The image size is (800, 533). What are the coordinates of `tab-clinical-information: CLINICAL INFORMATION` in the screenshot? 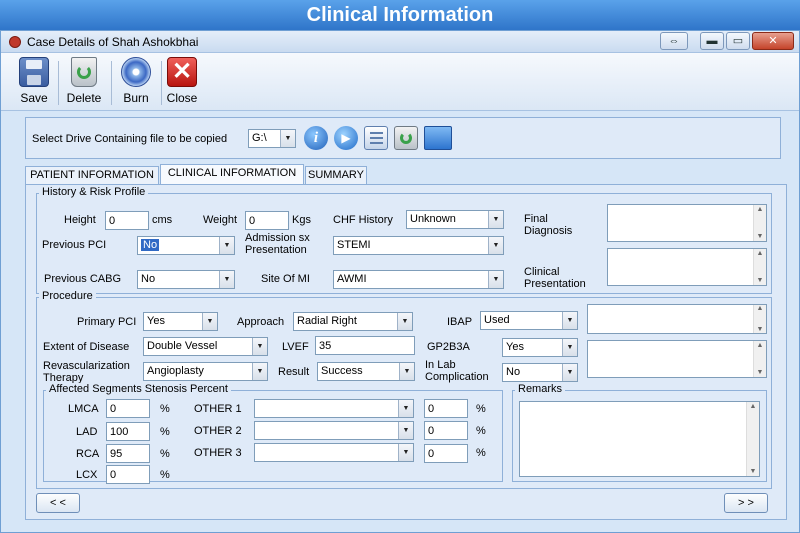 It's located at (232, 174).